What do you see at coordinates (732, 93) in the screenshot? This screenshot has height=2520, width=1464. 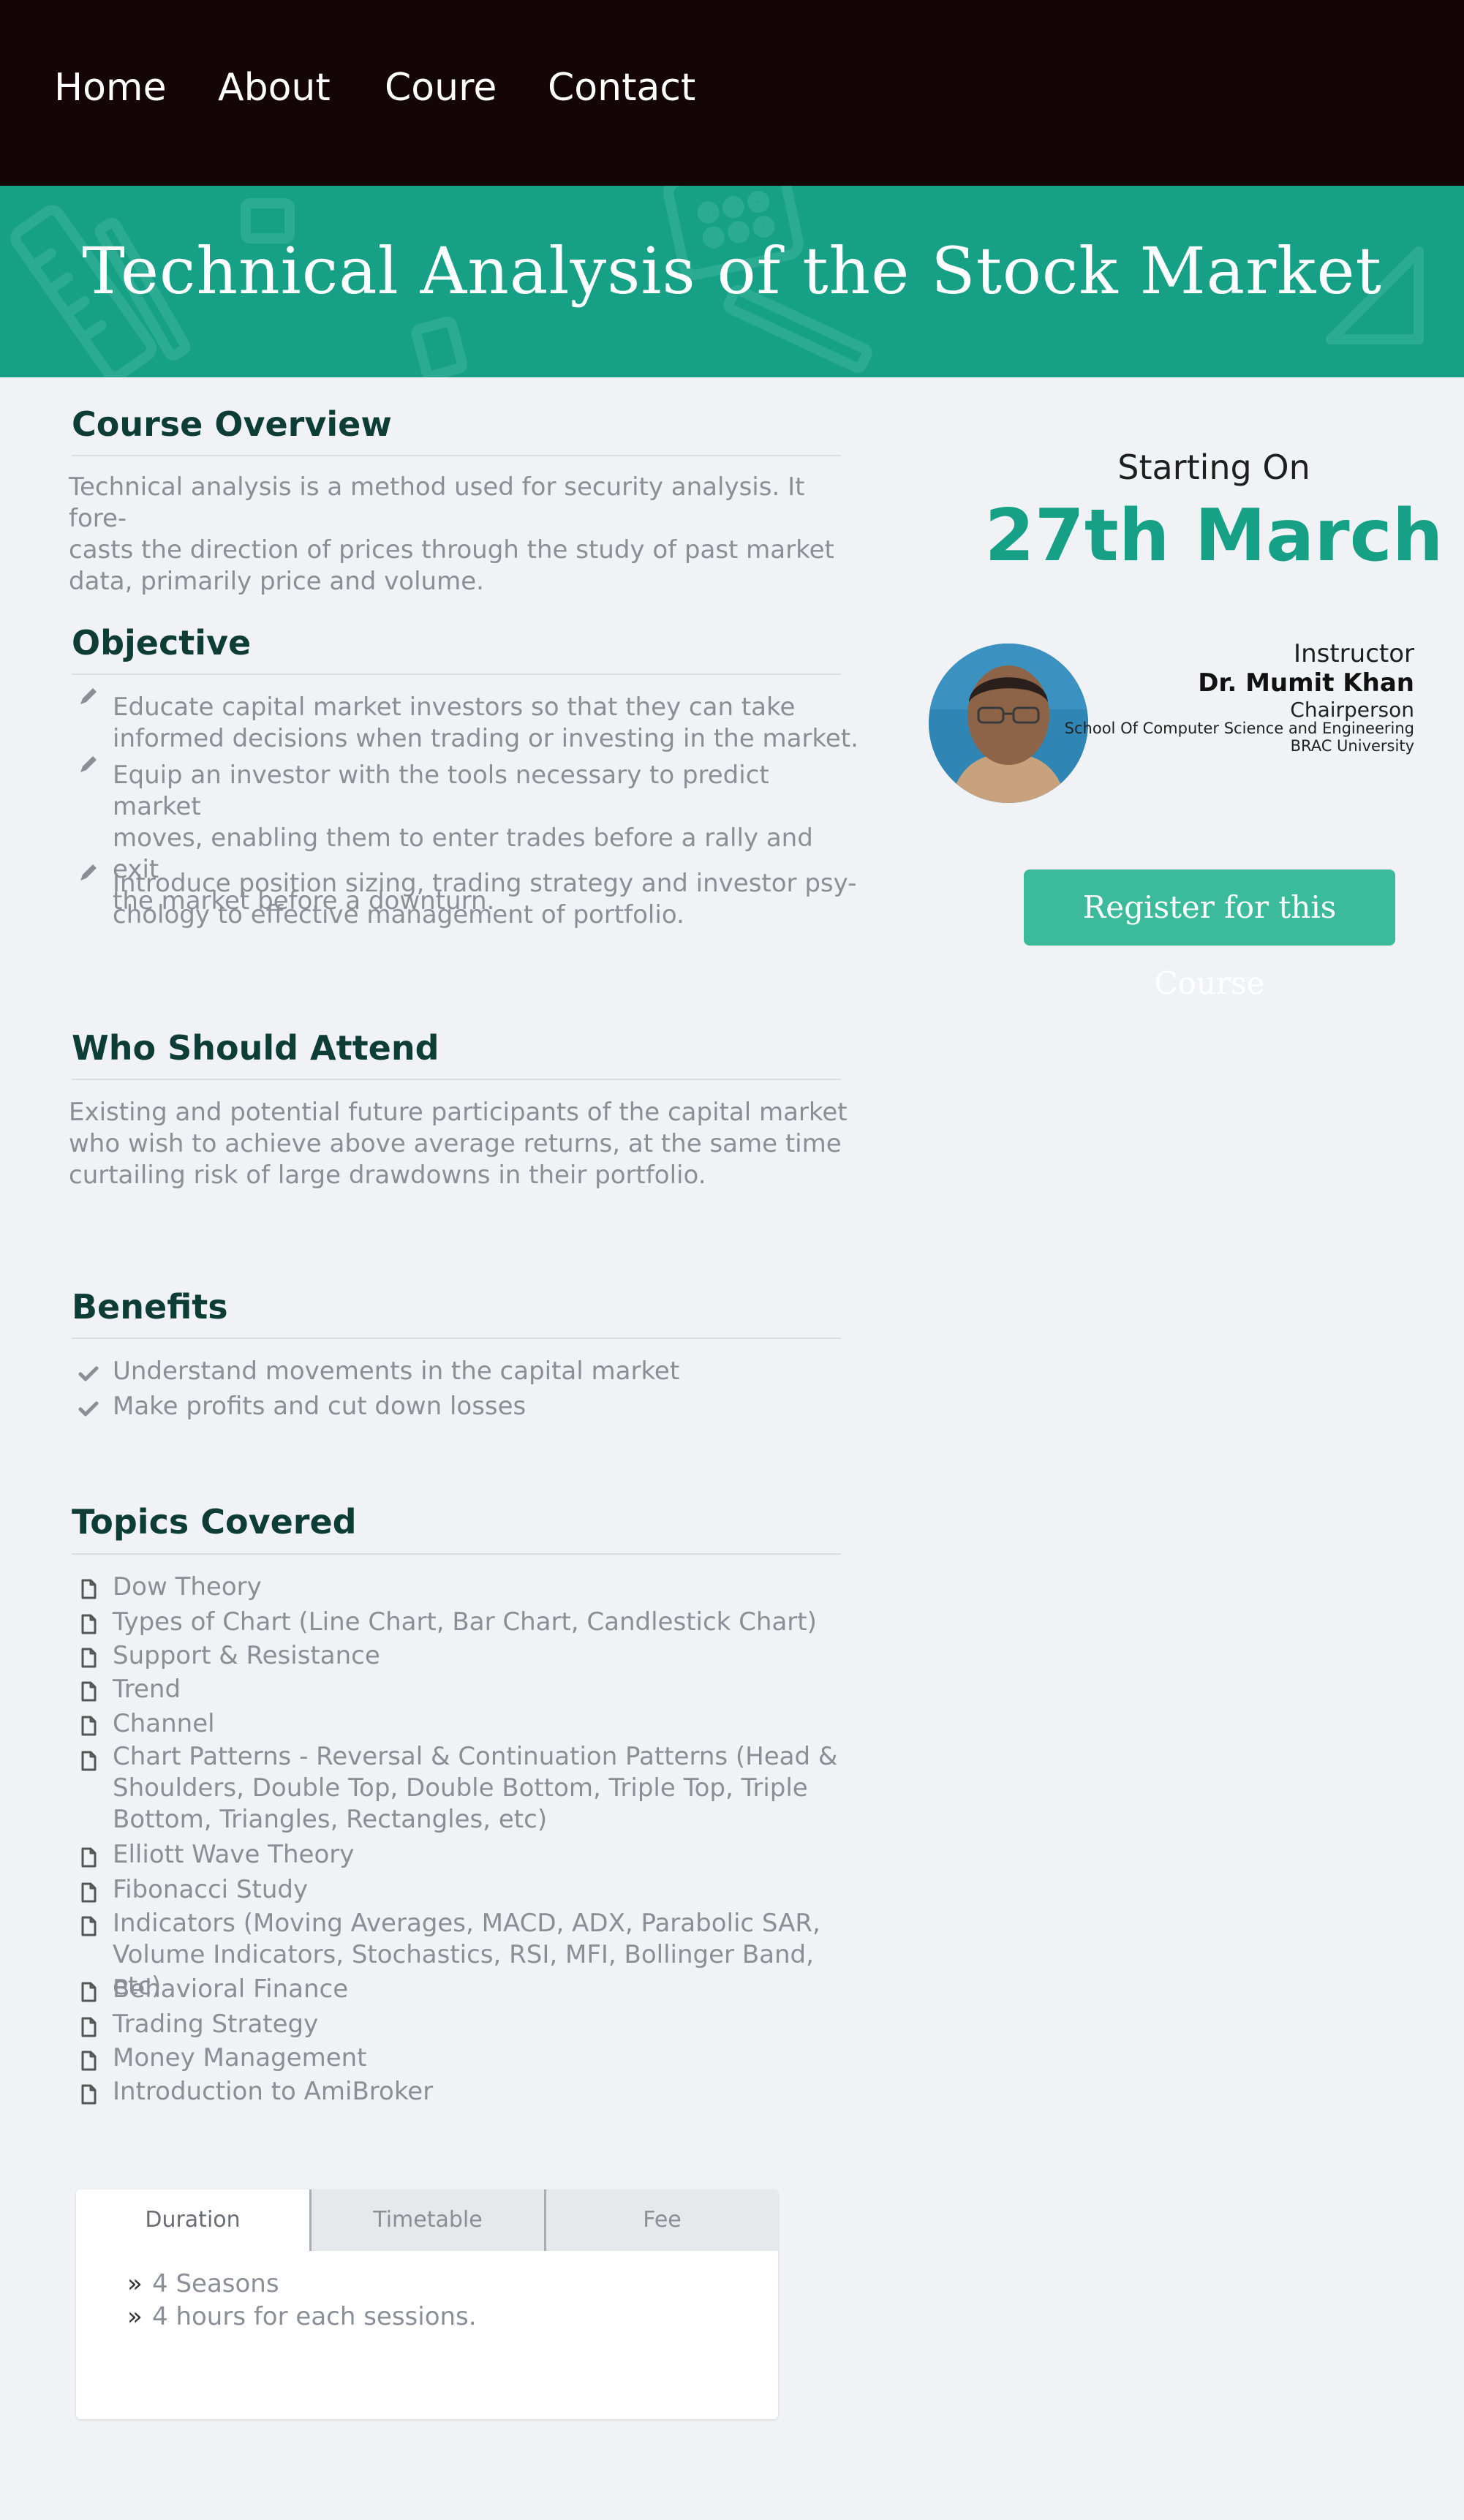 I see `top-navbar: Home About Coure Contact` at bounding box center [732, 93].